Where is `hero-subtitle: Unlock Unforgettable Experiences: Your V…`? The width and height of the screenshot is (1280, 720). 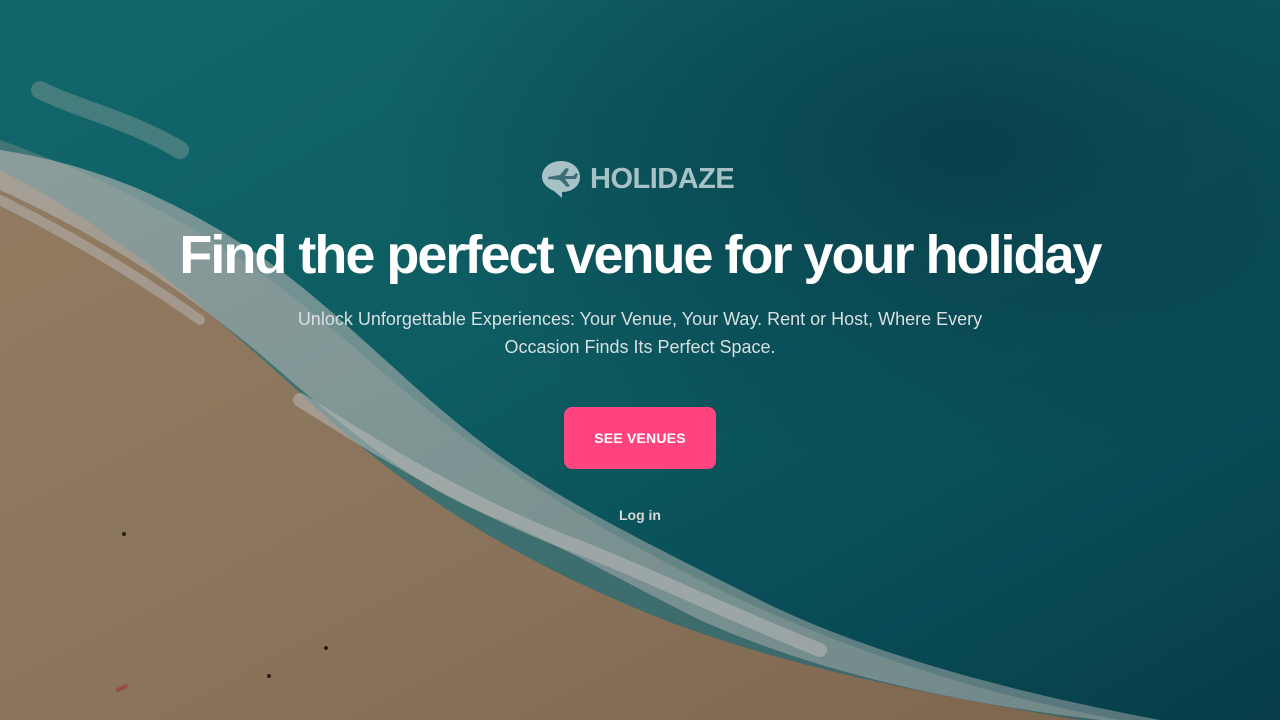
hero-subtitle: Unlock Unforgettable Experiences: Your V… is located at coordinates (640, 333).